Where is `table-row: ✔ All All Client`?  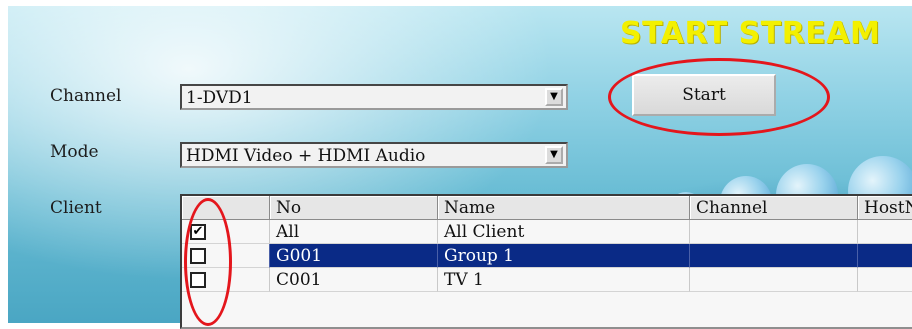
table-row: ✔ All All Client is located at coordinates (547, 232).